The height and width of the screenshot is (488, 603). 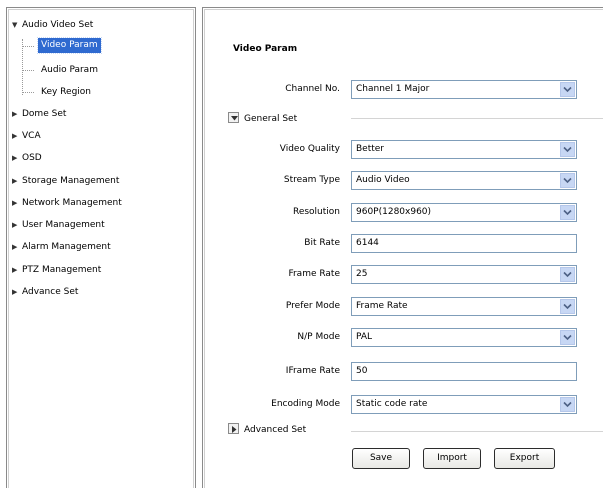 What do you see at coordinates (312, 371) in the screenshot?
I see `iframe-rate-label: IFrame Rate` at bounding box center [312, 371].